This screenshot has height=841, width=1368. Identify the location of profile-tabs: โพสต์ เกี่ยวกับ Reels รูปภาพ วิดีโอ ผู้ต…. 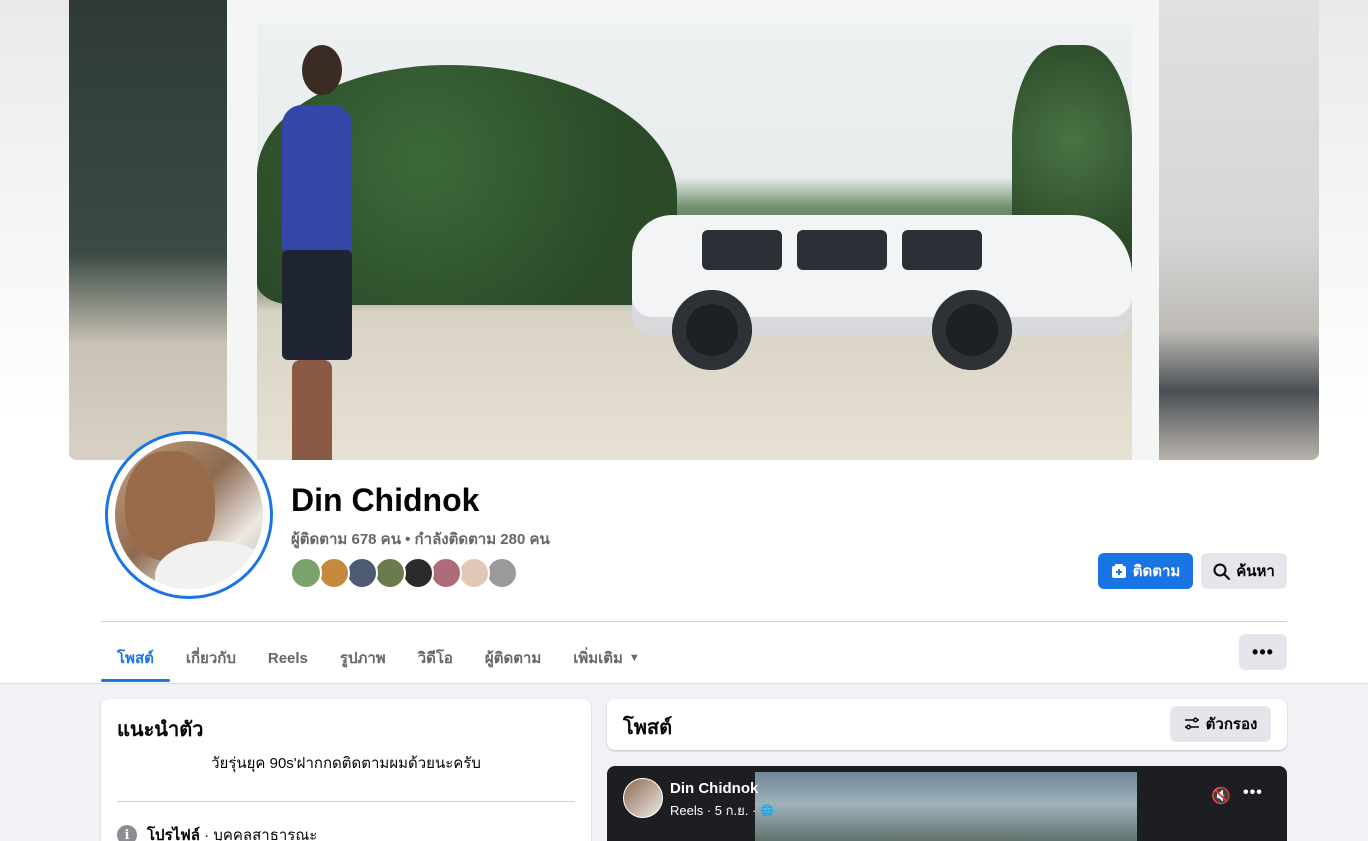
(378, 658).